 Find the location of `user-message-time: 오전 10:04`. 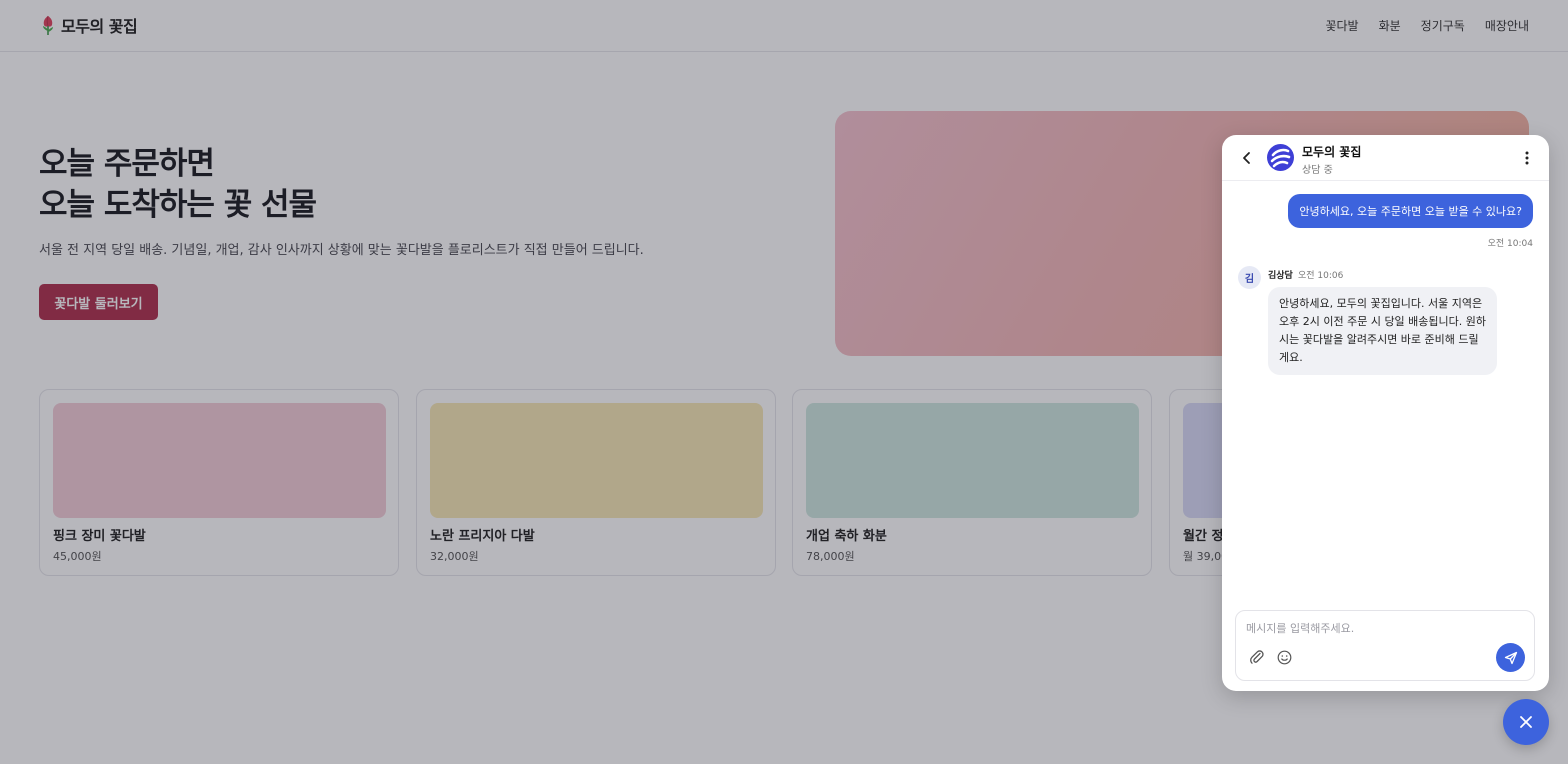

user-message-time: 오전 10:04 is located at coordinates (1510, 244).